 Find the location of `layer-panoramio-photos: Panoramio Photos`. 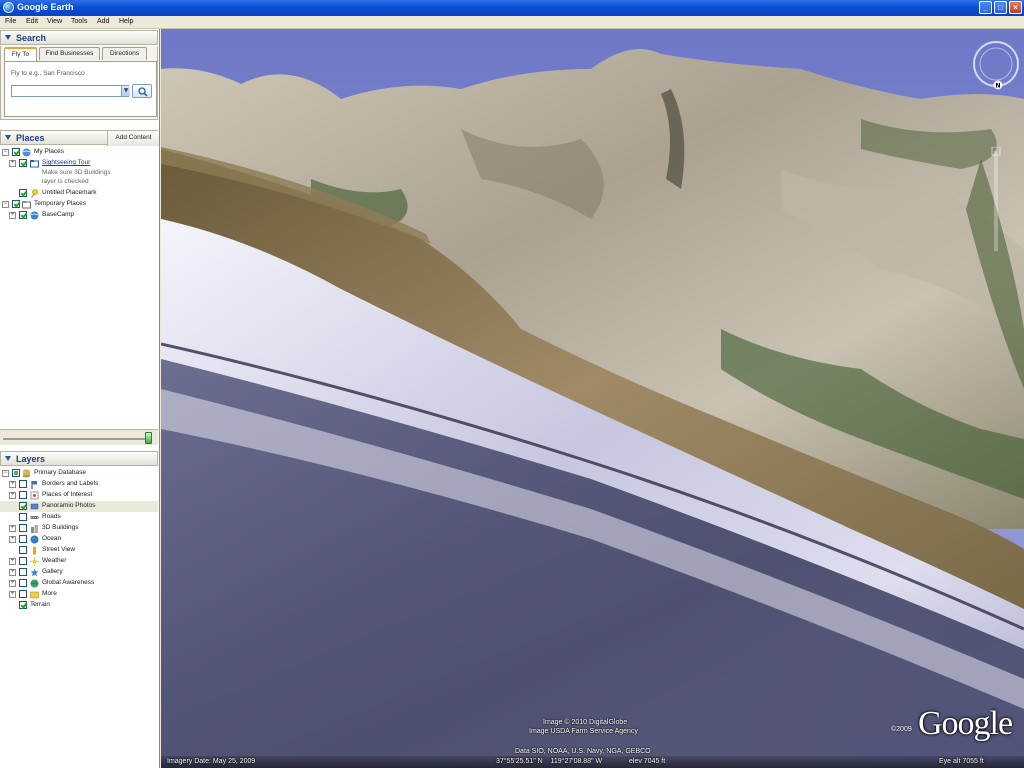

layer-panoramio-photos: Panoramio Photos is located at coordinates (79, 506).